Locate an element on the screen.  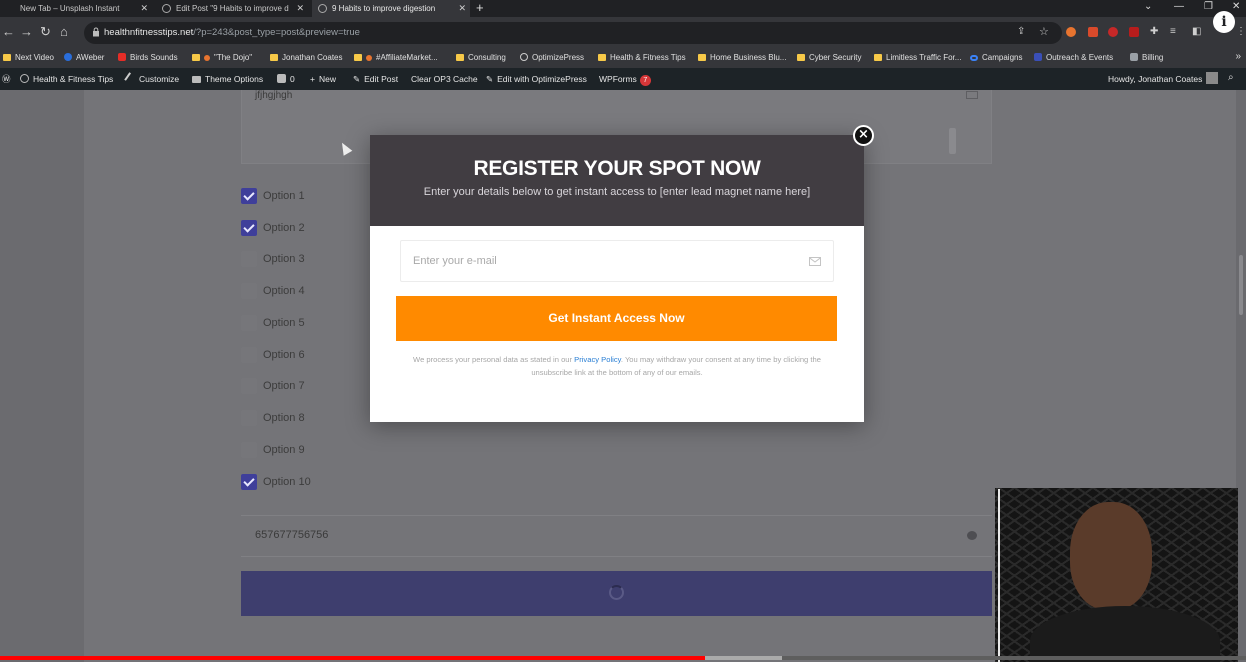
textarea-field-icon is located at coordinates (972, 95).